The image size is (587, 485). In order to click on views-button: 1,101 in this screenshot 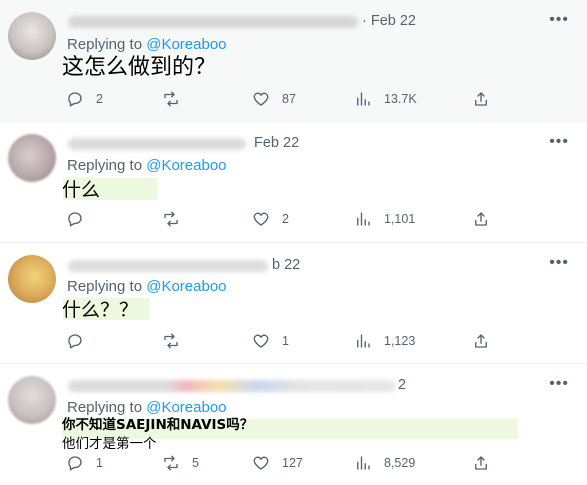, I will do `click(384, 219)`.